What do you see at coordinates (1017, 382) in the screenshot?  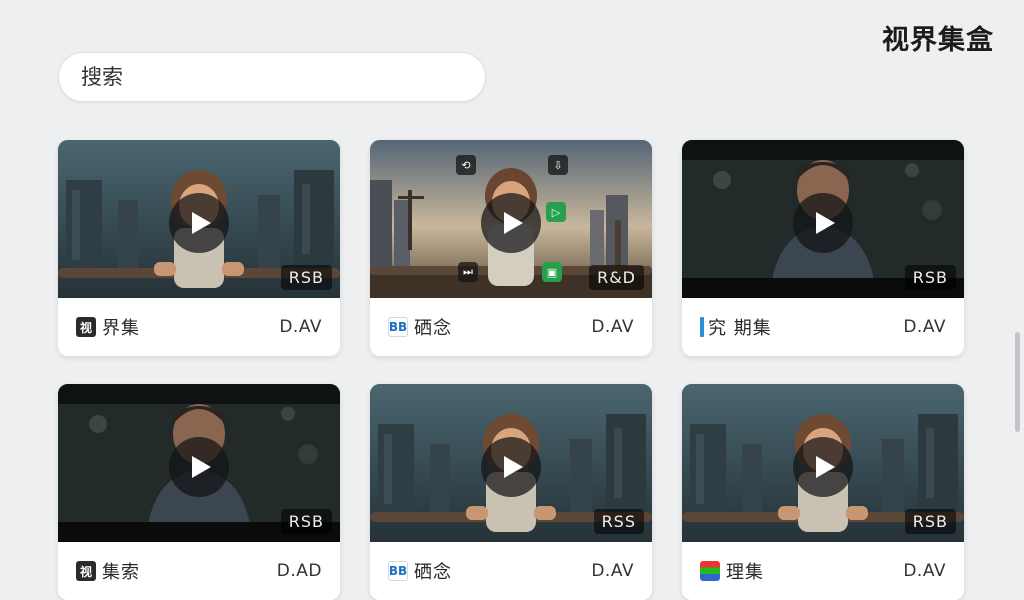 I see `scrollbar` at bounding box center [1017, 382].